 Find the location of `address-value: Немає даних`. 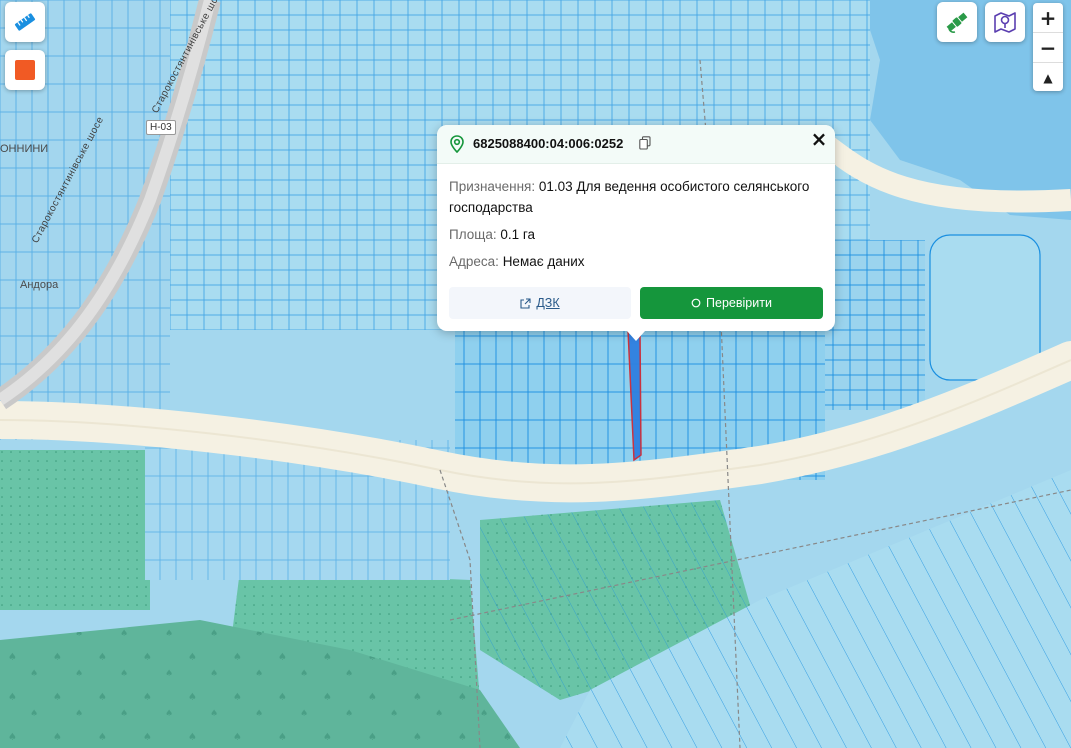

address-value: Немає даних is located at coordinates (543, 261).